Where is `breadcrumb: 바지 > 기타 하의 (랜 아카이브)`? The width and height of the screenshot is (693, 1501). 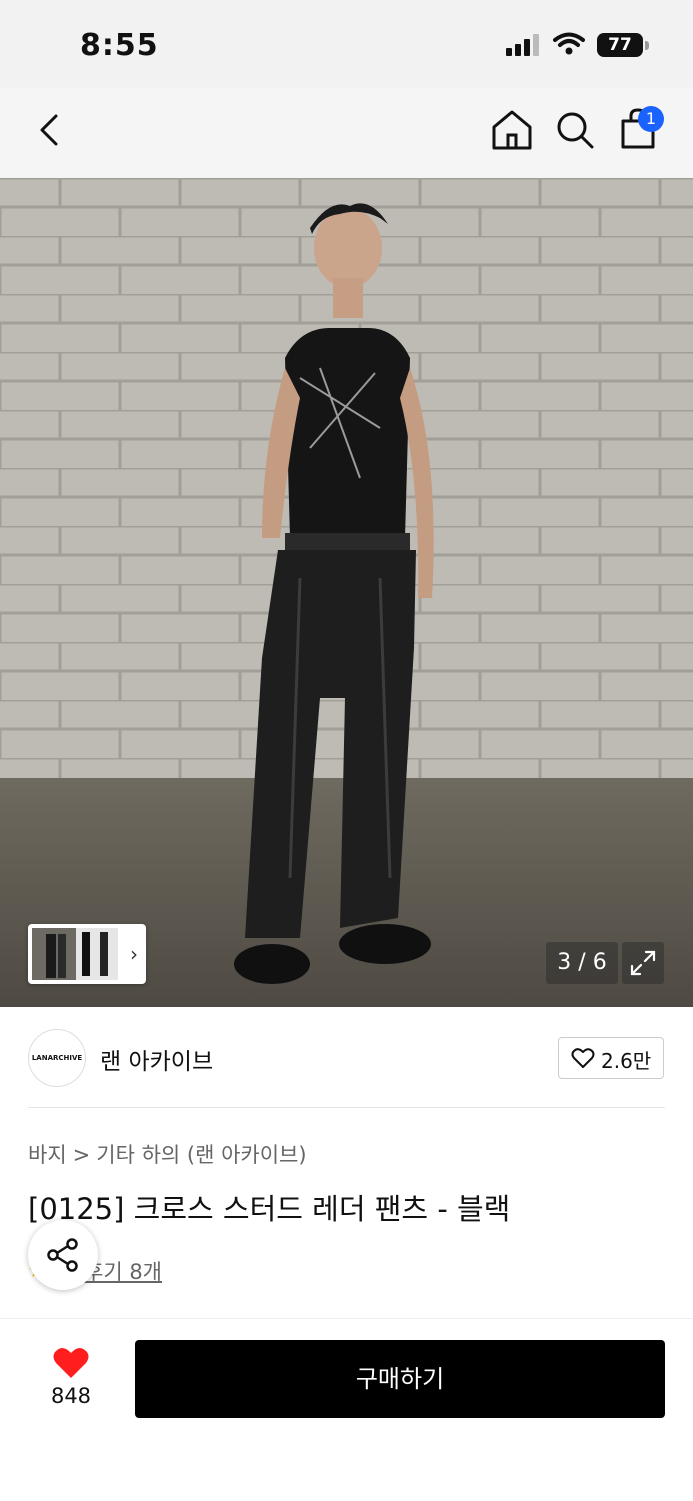
breadcrumb: 바지 > 기타 하의 (랜 아카이브) is located at coordinates (167, 1154).